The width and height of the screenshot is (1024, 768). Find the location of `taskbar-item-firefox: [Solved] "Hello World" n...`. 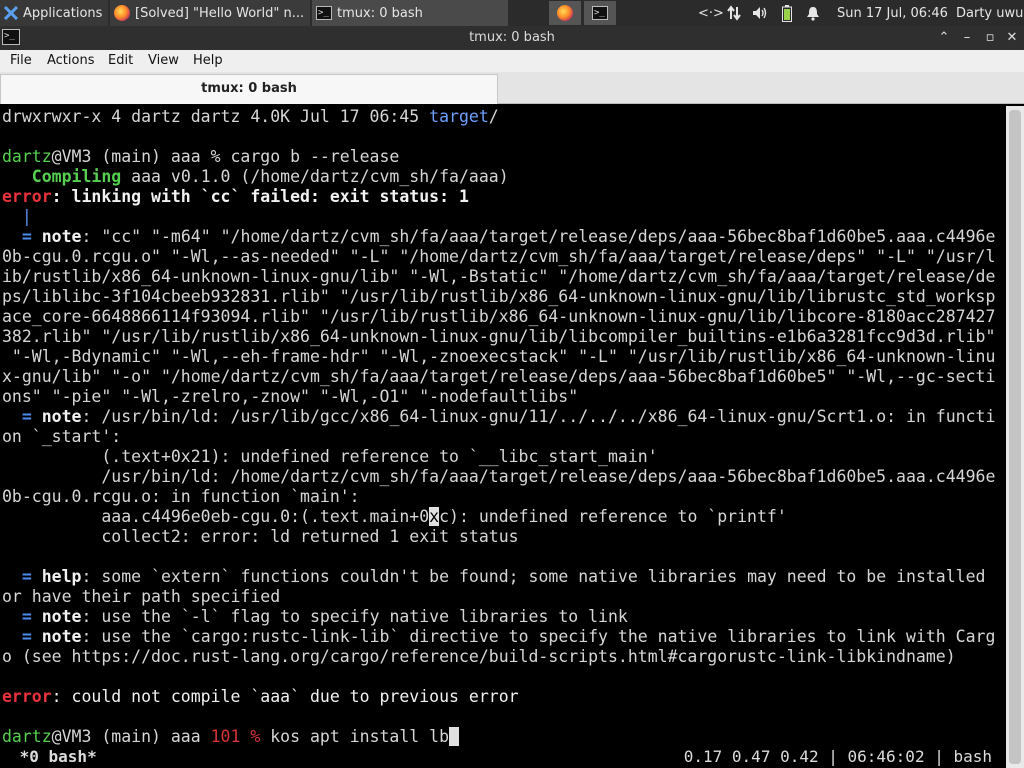

taskbar-item-firefox: [Solved] "Hello World" n... is located at coordinates (210, 13).